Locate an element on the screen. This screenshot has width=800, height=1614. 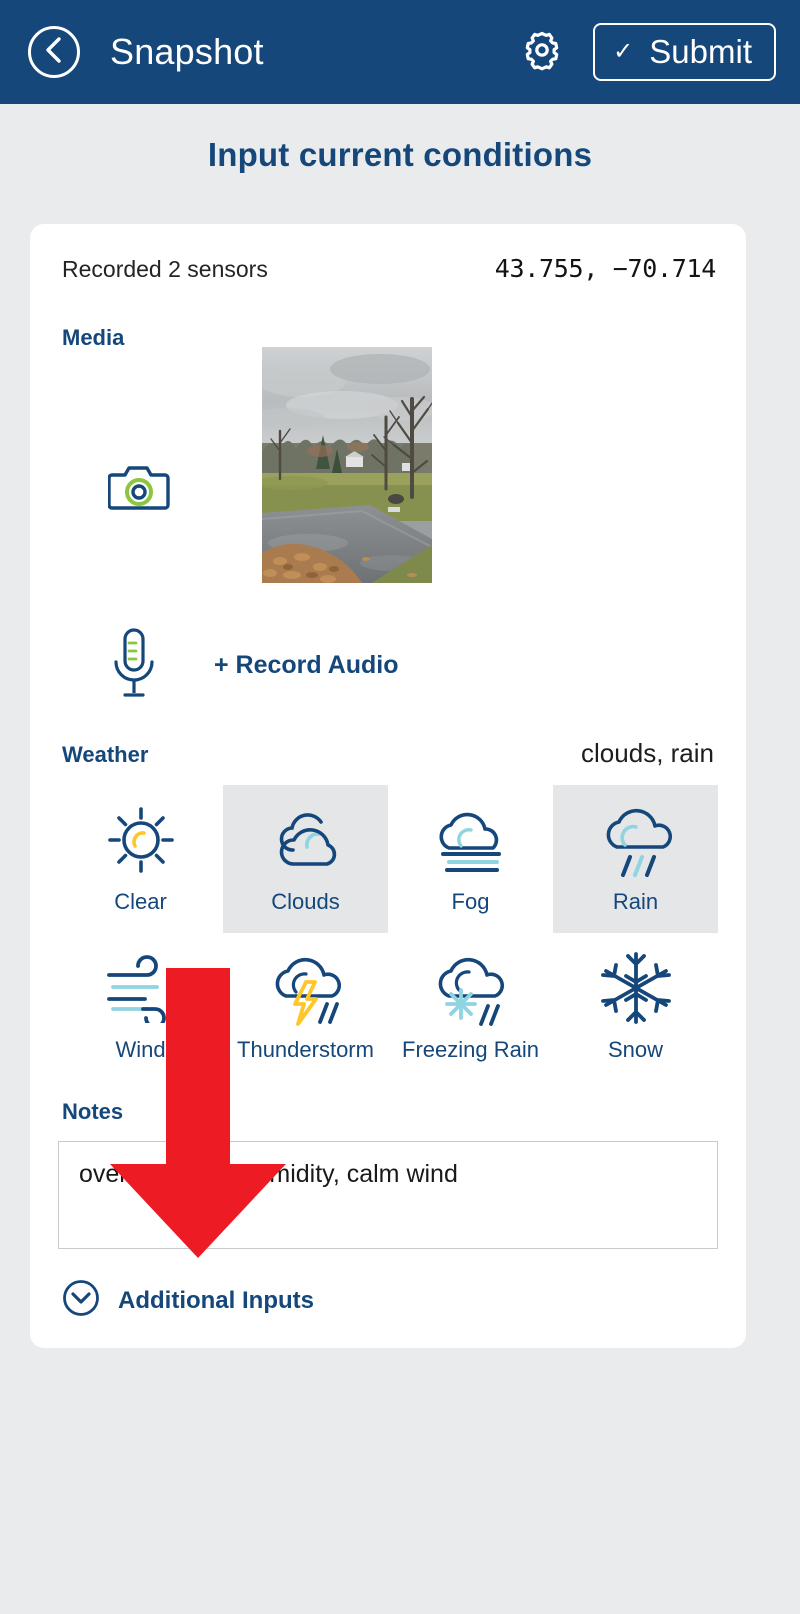
additional-inputs-label: Additional Inputs is located at coordinates (216, 1300).